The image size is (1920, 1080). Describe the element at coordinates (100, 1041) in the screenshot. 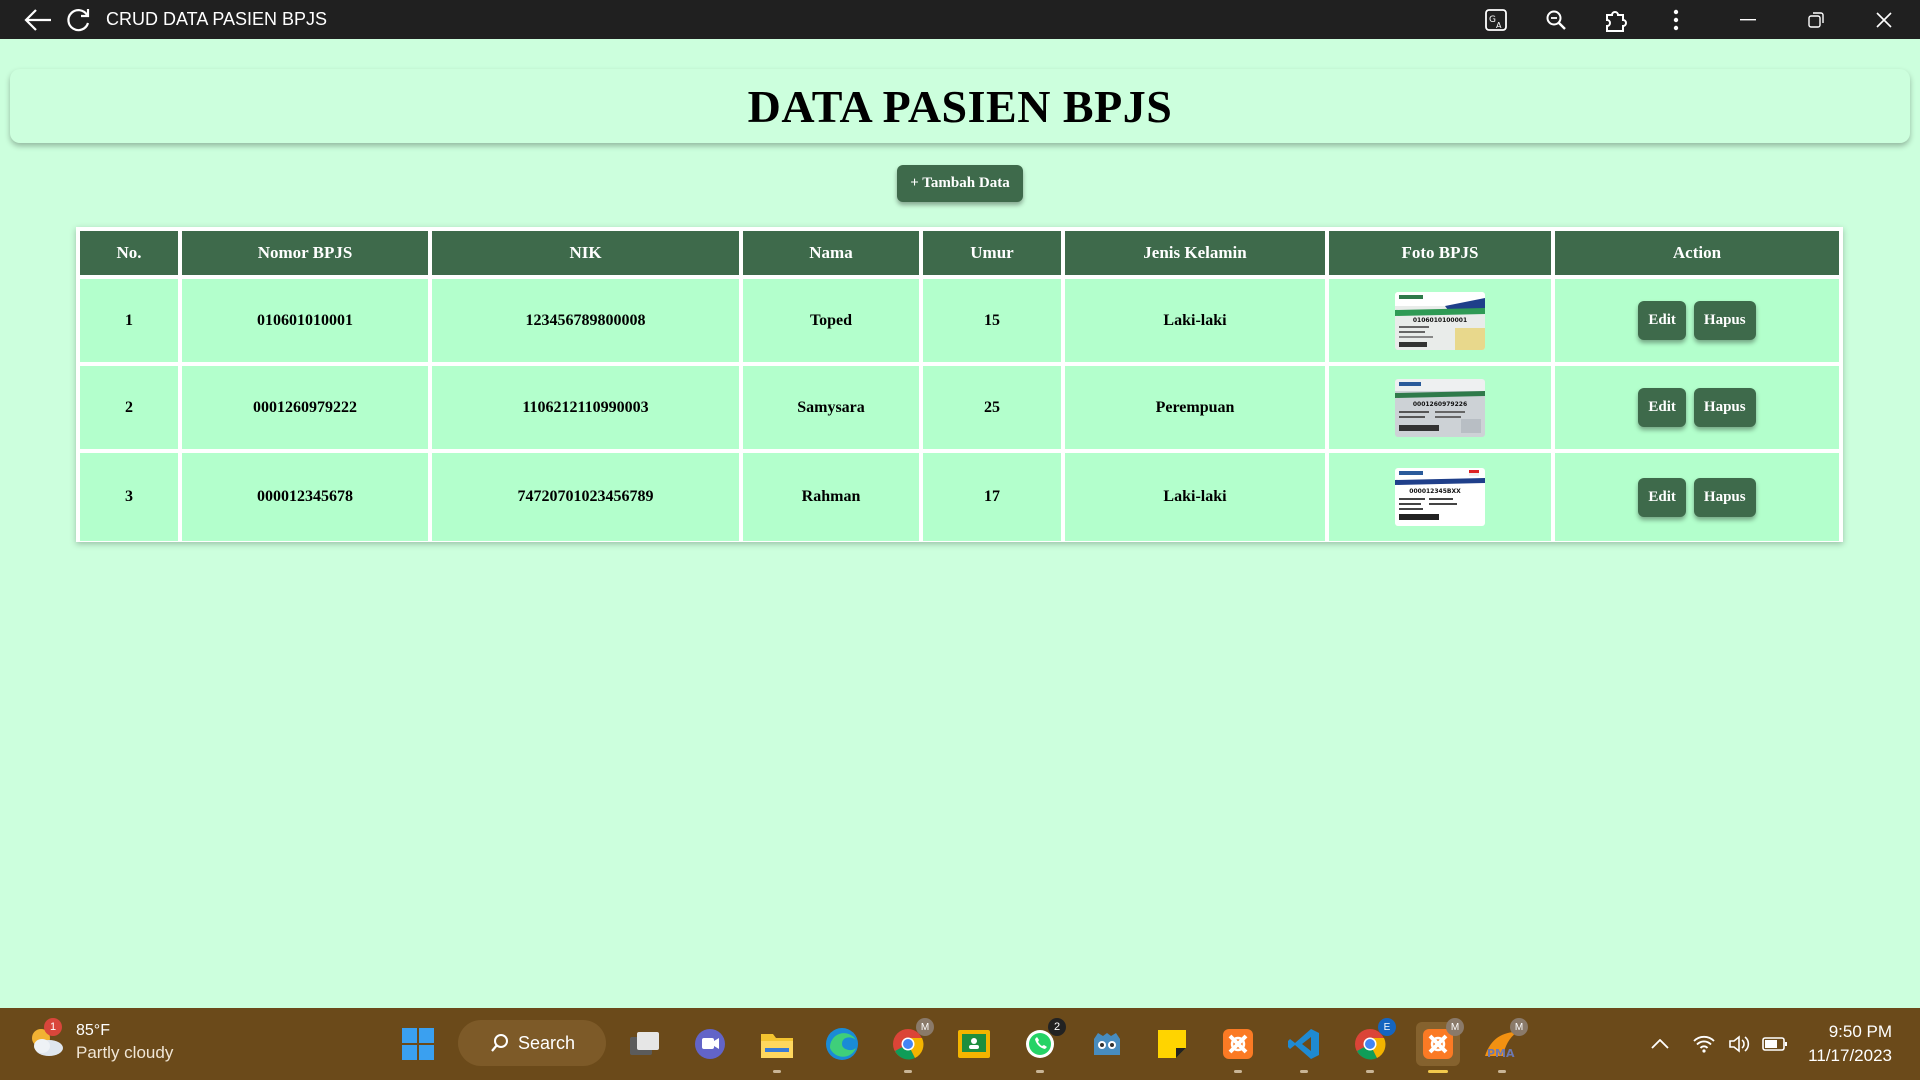

I see `weather-widget: 1 85°F Partly cloudy` at that location.